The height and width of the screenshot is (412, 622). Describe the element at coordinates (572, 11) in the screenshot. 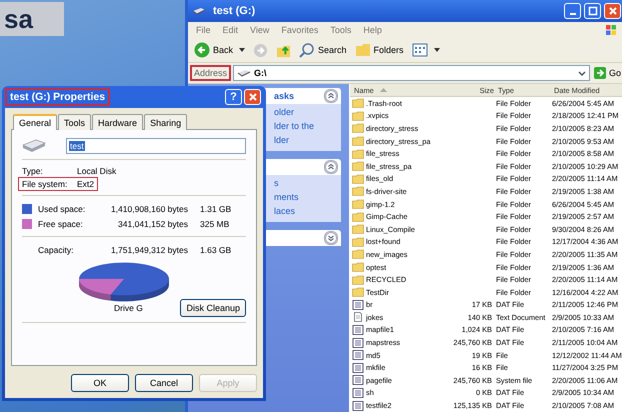

I see `minimize-button` at that location.